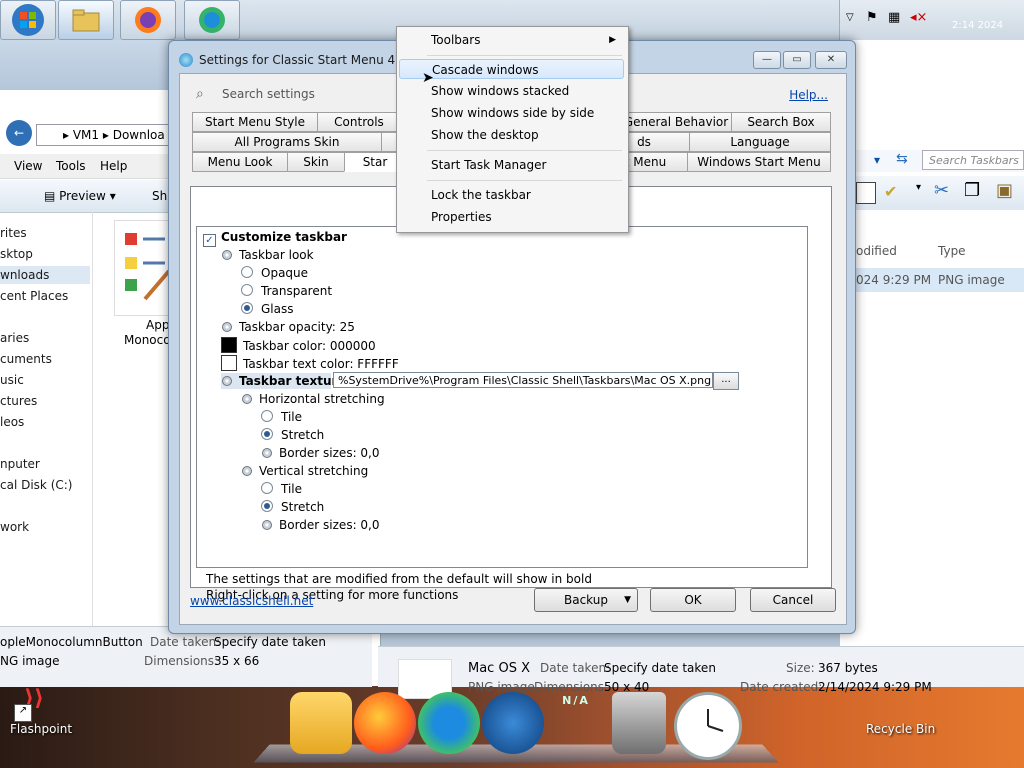  What do you see at coordinates (313, 399) in the screenshot?
I see `horizontal-stretching-row: Horizontal stretching` at bounding box center [313, 399].